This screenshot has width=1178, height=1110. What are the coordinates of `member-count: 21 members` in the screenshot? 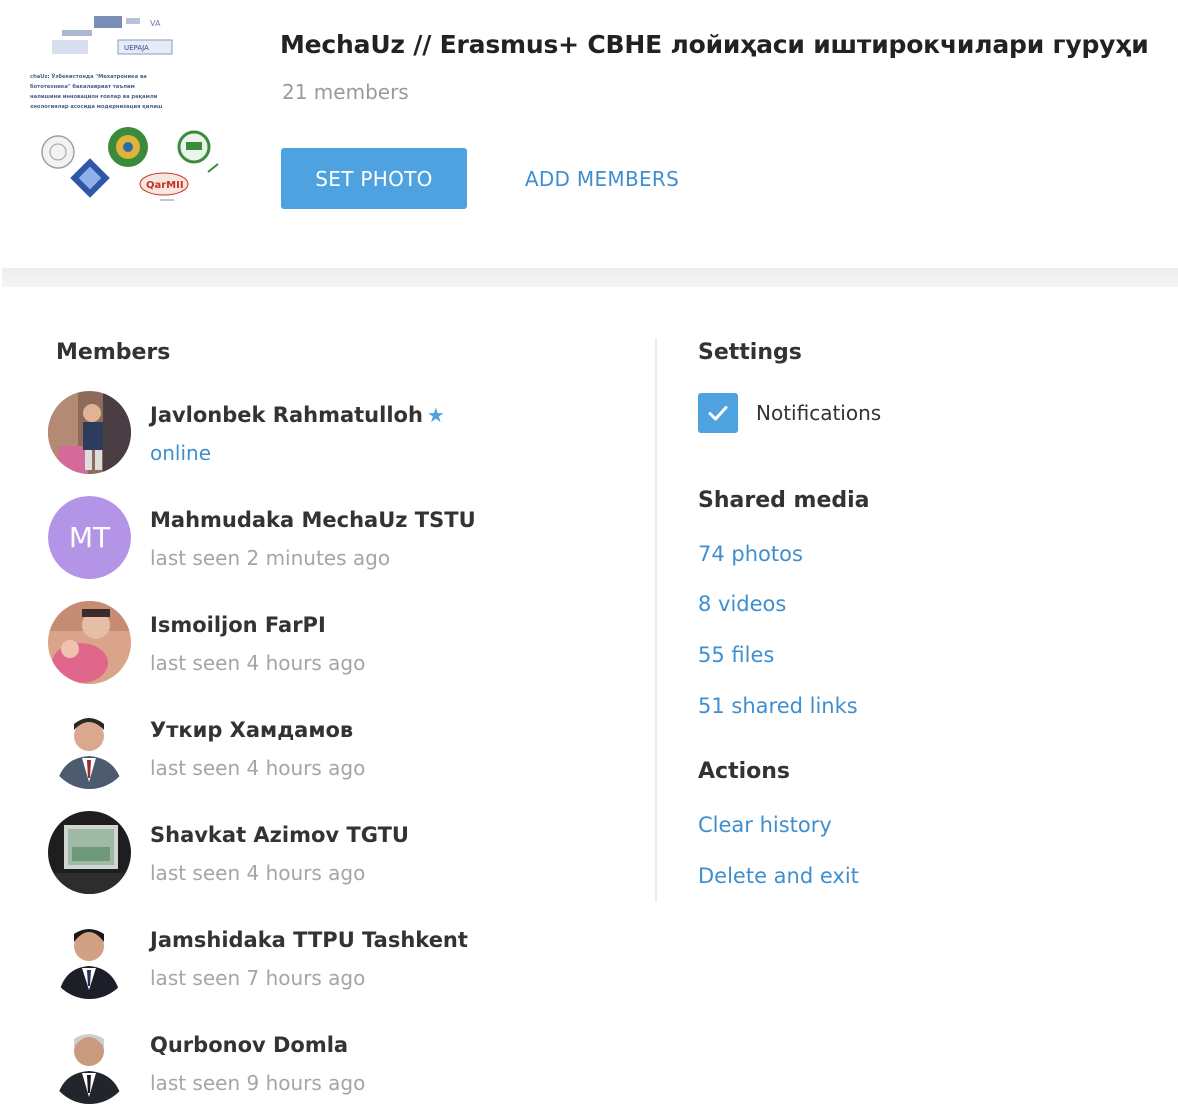 It's located at (345, 92).